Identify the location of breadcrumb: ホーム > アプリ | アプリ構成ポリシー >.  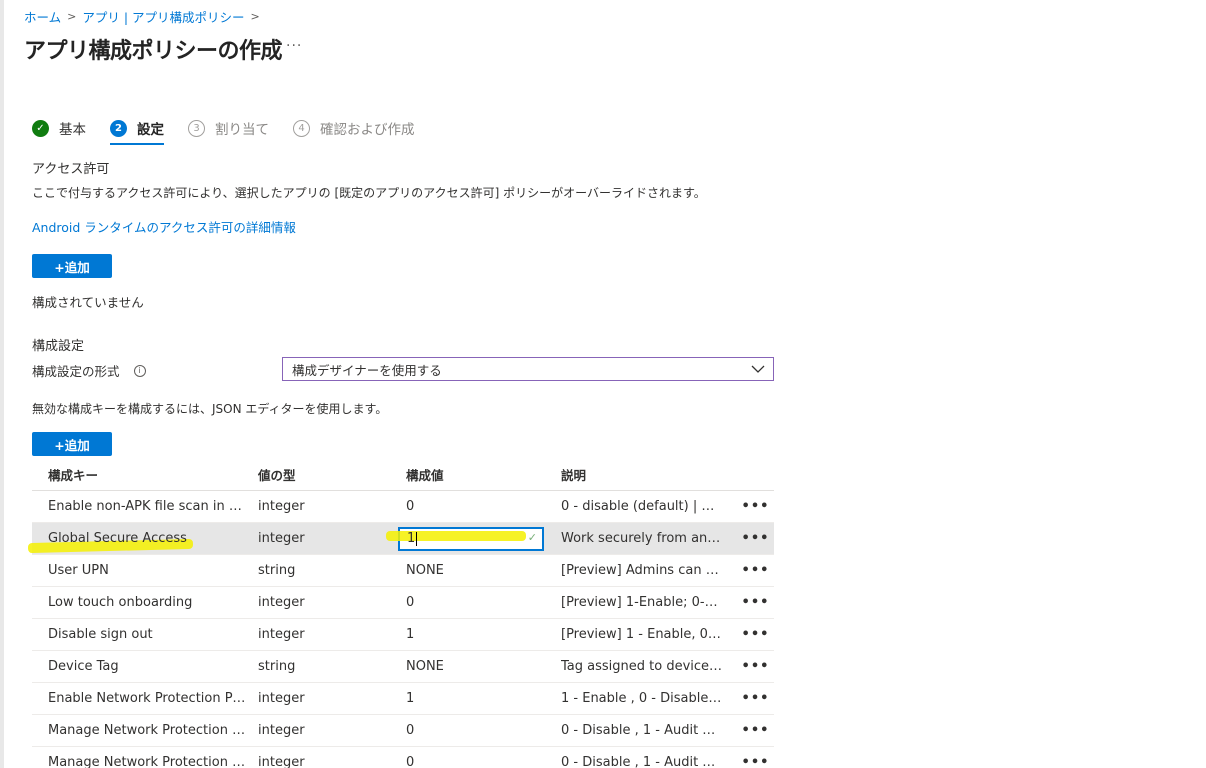
(142, 16).